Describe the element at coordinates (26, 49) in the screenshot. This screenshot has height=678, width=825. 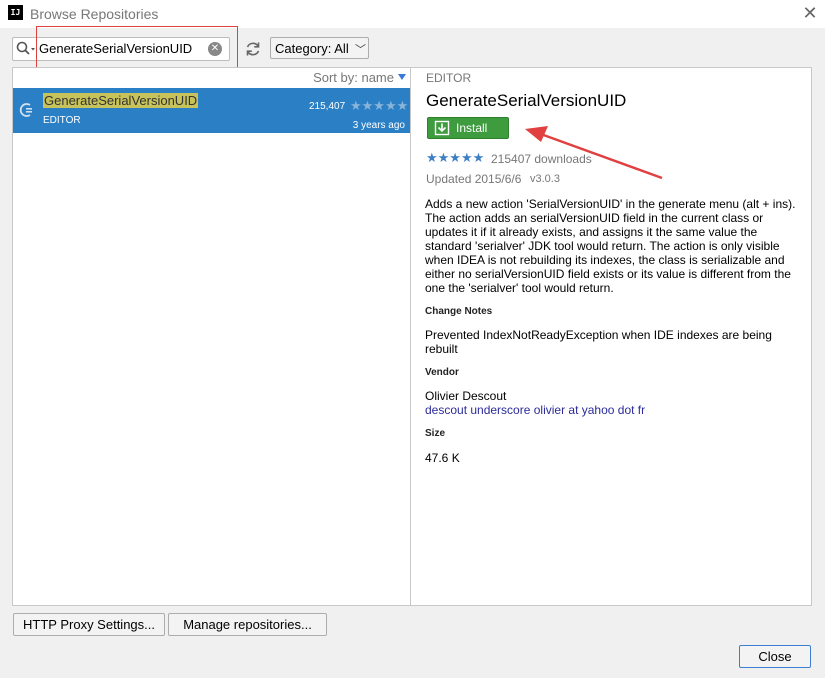
I see `search-icon` at that location.